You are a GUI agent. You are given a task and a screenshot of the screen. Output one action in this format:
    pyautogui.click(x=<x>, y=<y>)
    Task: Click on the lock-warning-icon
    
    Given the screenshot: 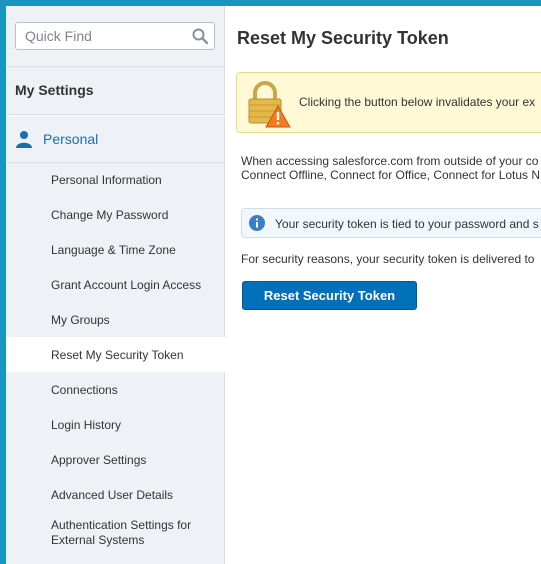 What is the action you would take?
    pyautogui.click(x=269, y=104)
    